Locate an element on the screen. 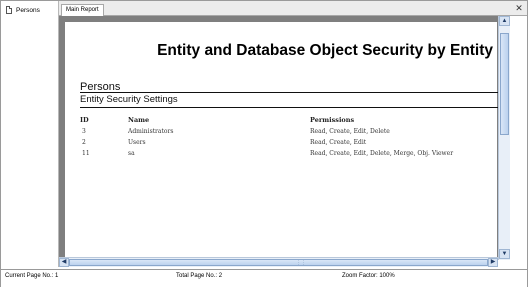  vertical-scrollbar: ▲ ▼ is located at coordinates (504, 138).